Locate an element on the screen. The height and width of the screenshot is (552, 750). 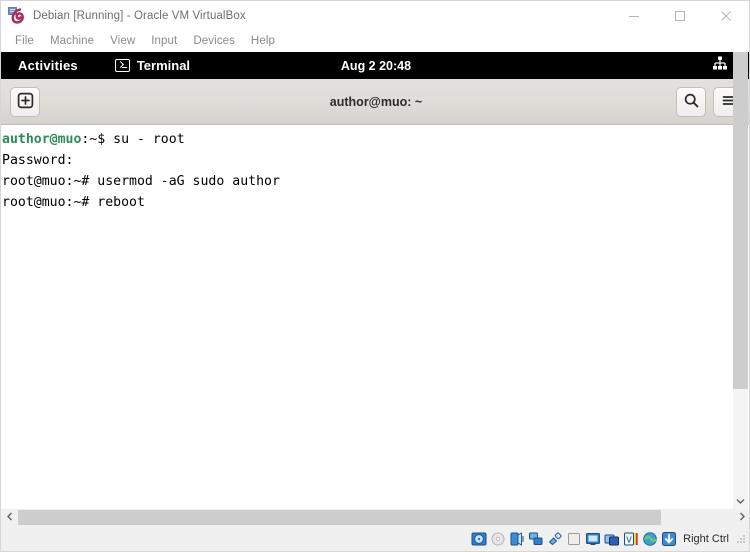
clock: Aug 2 20:48 is located at coordinates (375, 66).